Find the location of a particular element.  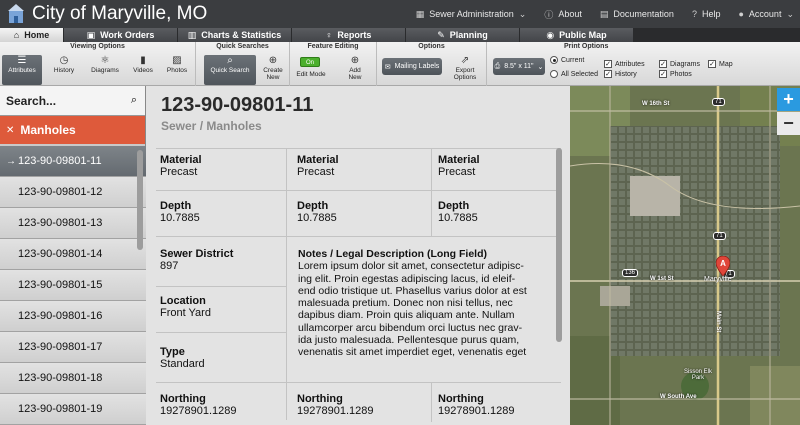

nav-label: Documentation is located at coordinates (643, 14).